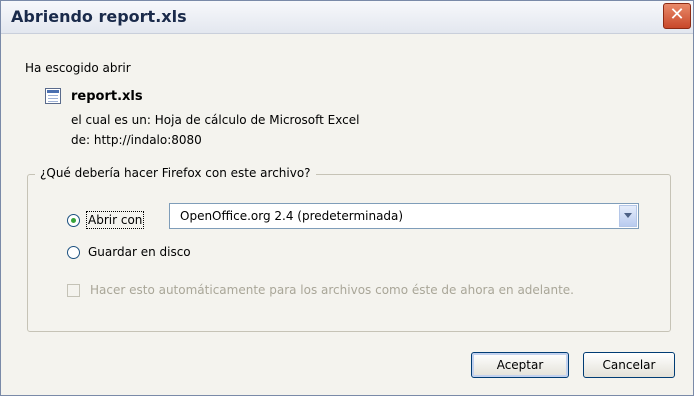 The height and width of the screenshot is (396, 694). What do you see at coordinates (115, 220) in the screenshot?
I see `open-with-label: Abrir con` at bounding box center [115, 220].